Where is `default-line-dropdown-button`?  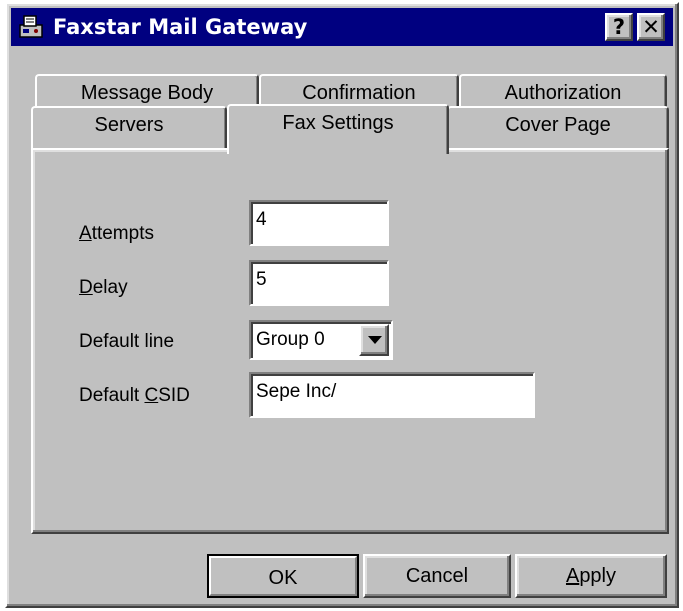 default-line-dropdown-button is located at coordinates (374, 340).